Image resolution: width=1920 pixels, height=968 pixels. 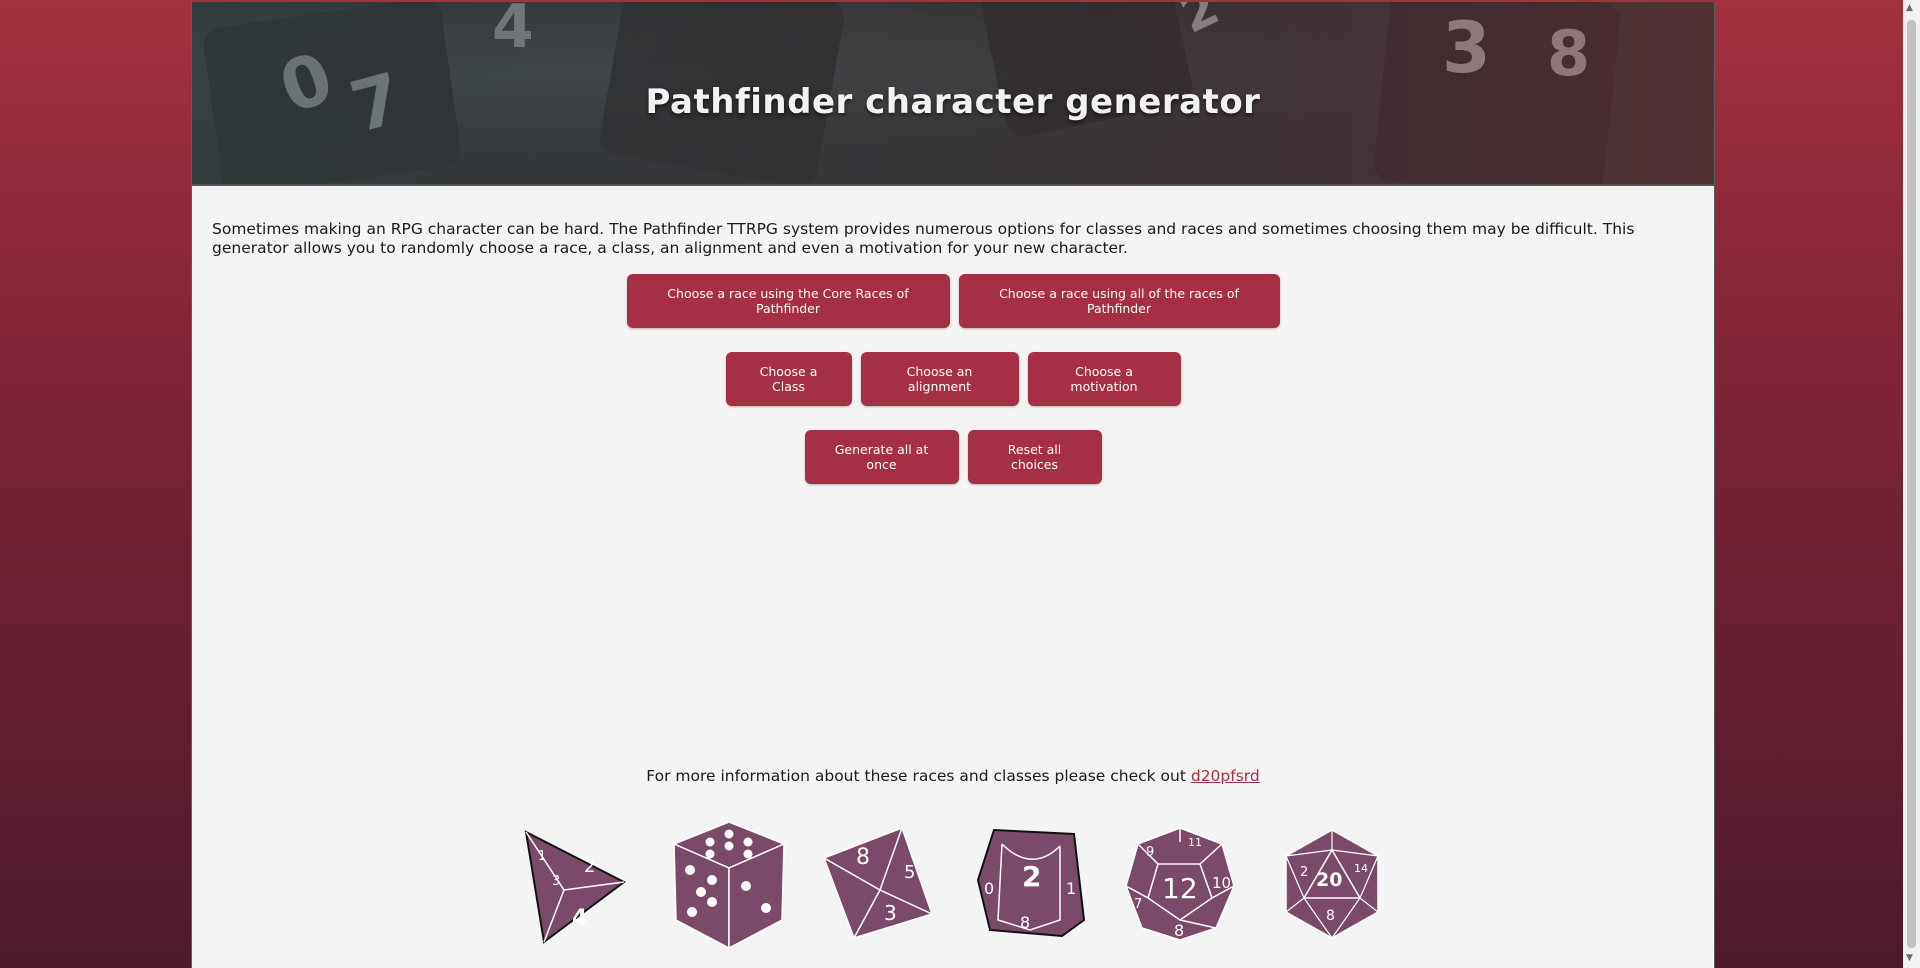 I want to click on d8-icon: 8 5 3, so click(x=878, y=883).